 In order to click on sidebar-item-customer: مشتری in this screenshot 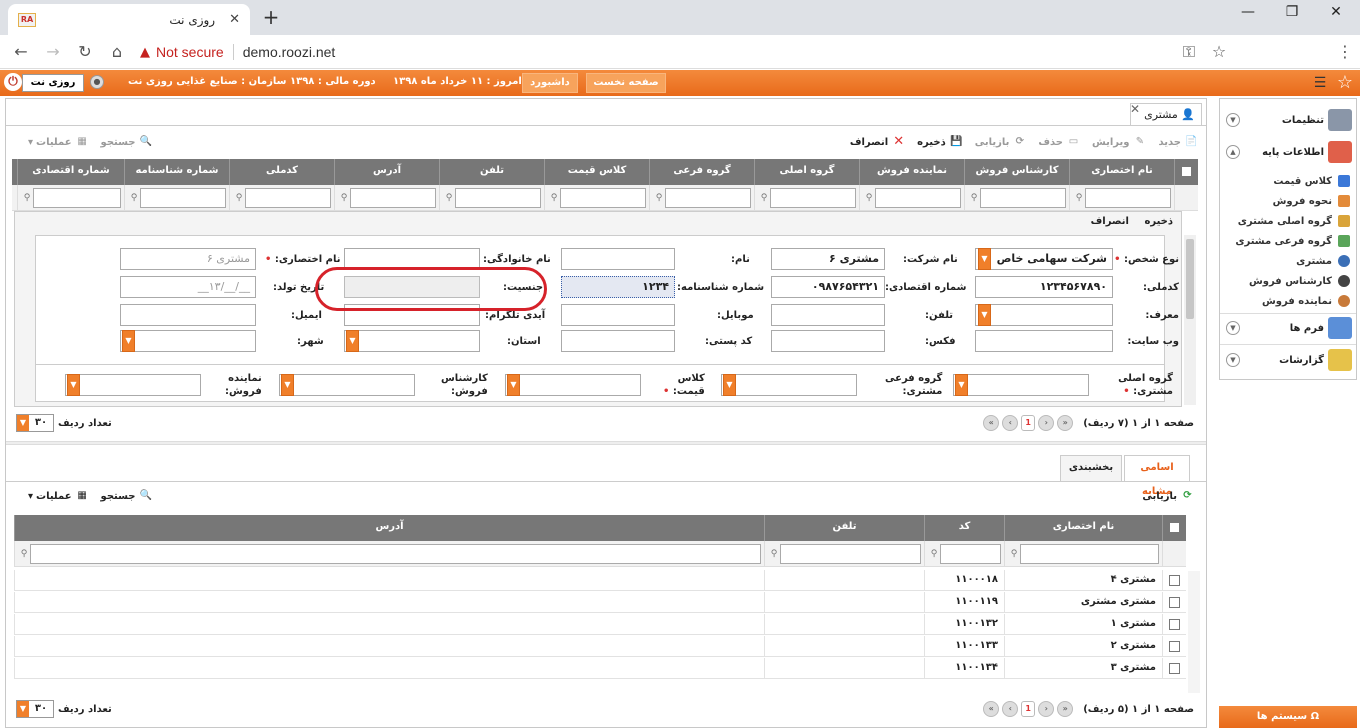, I will do `click(1287, 261)`.